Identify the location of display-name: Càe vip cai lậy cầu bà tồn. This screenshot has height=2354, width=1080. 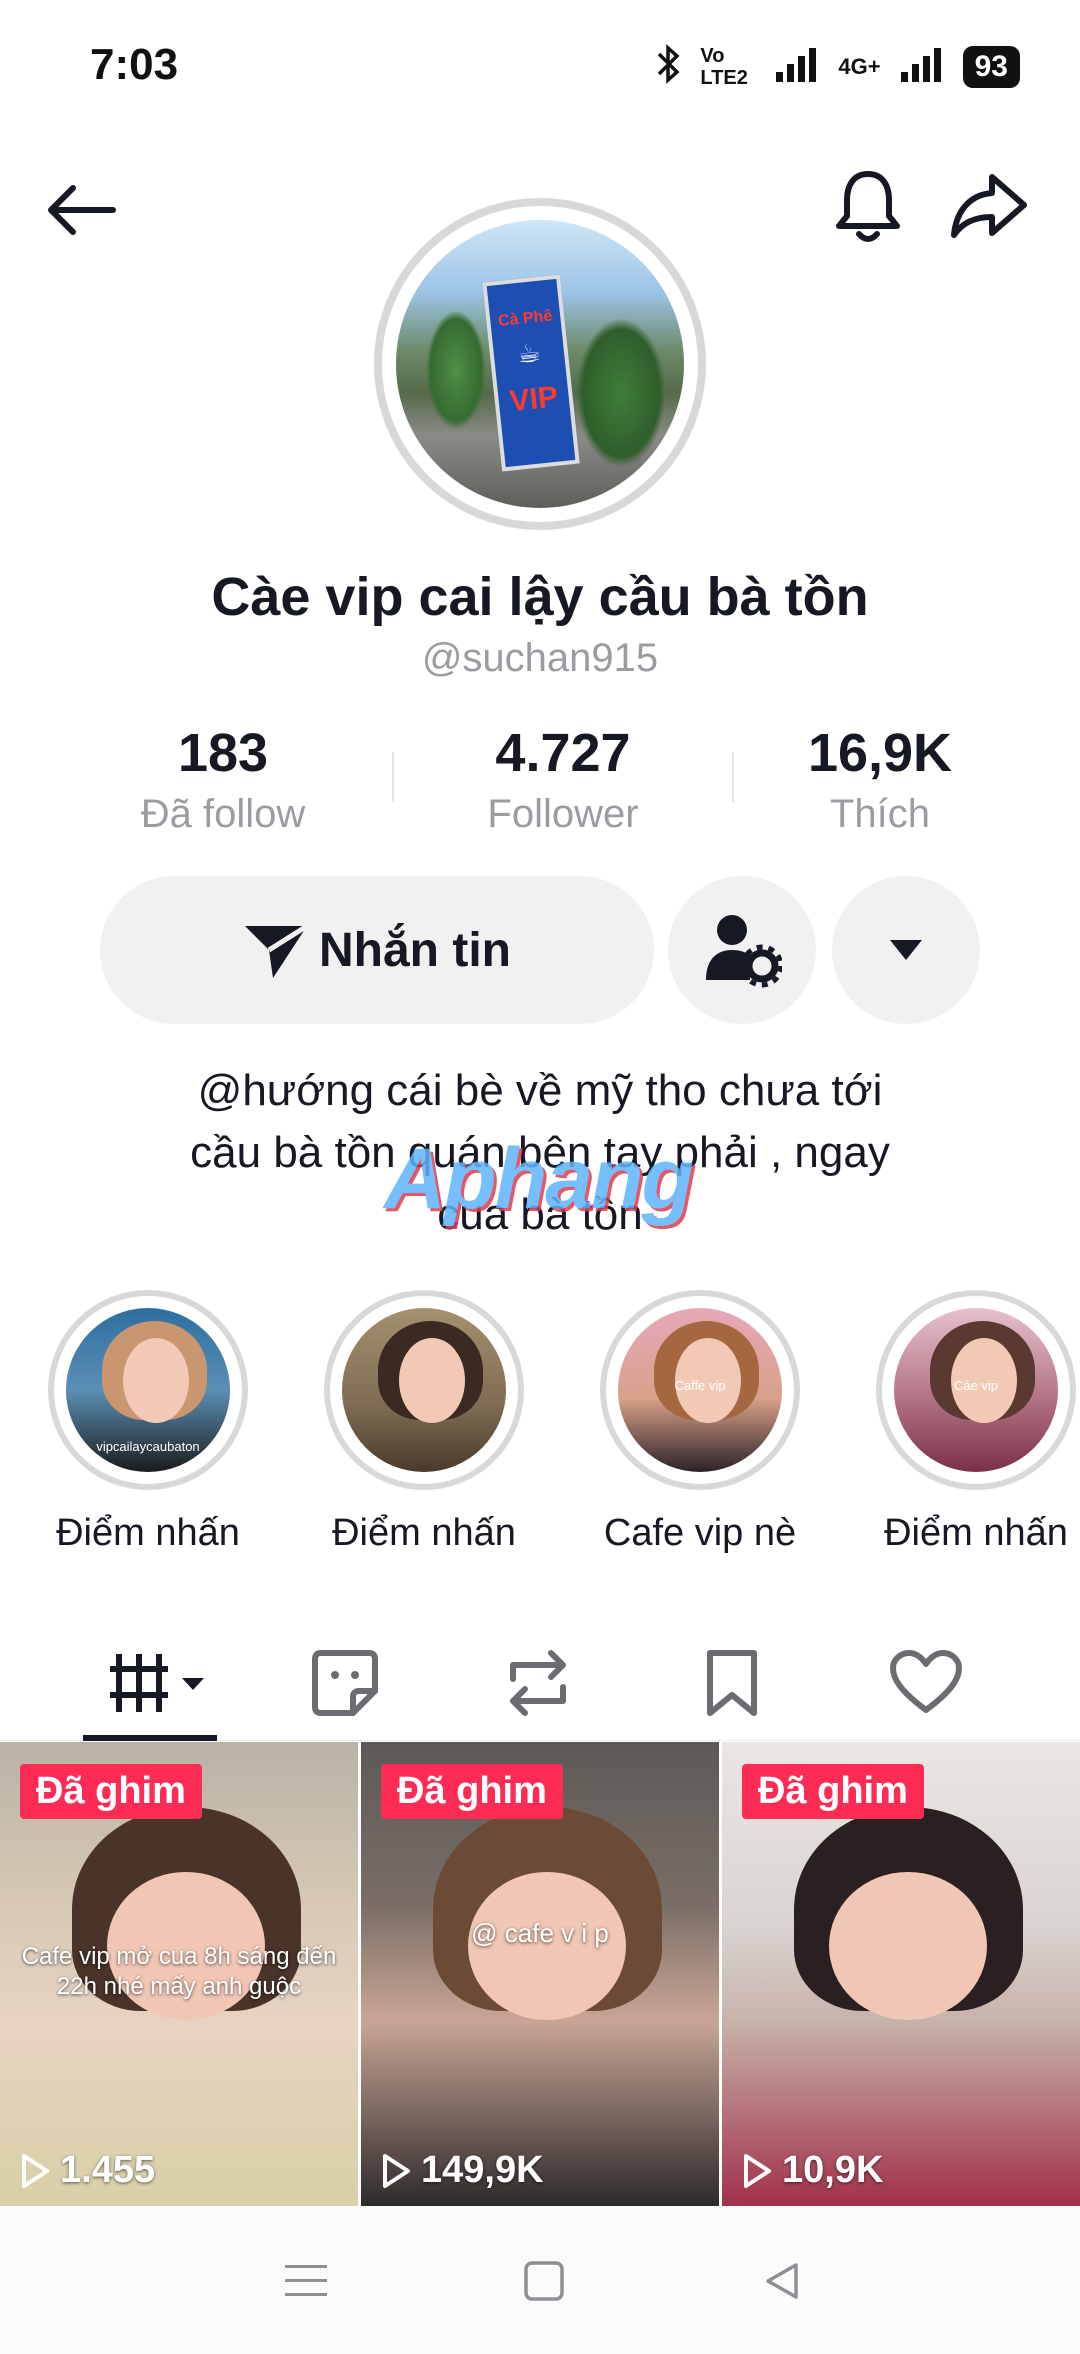
(540, 597).